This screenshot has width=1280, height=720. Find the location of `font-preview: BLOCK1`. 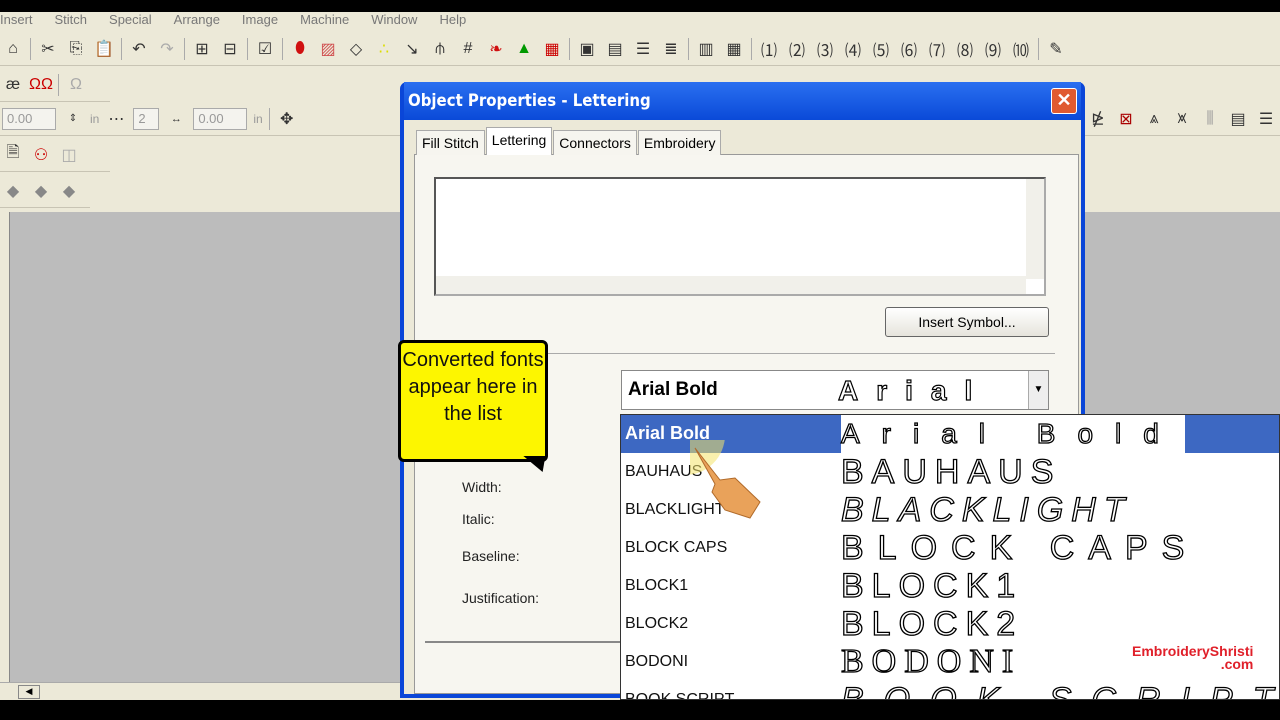

font-preview: BLOCK1 is located at coordinates (932, 585).